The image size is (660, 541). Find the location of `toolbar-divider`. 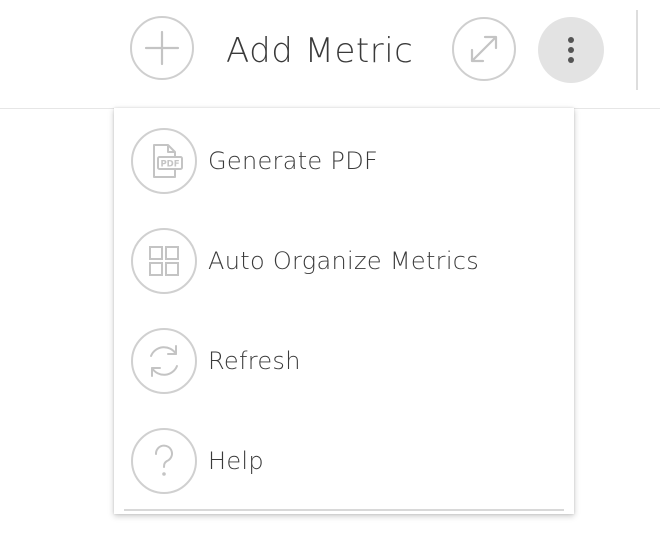

toolbar-divider is located at coordinates (637, 50).